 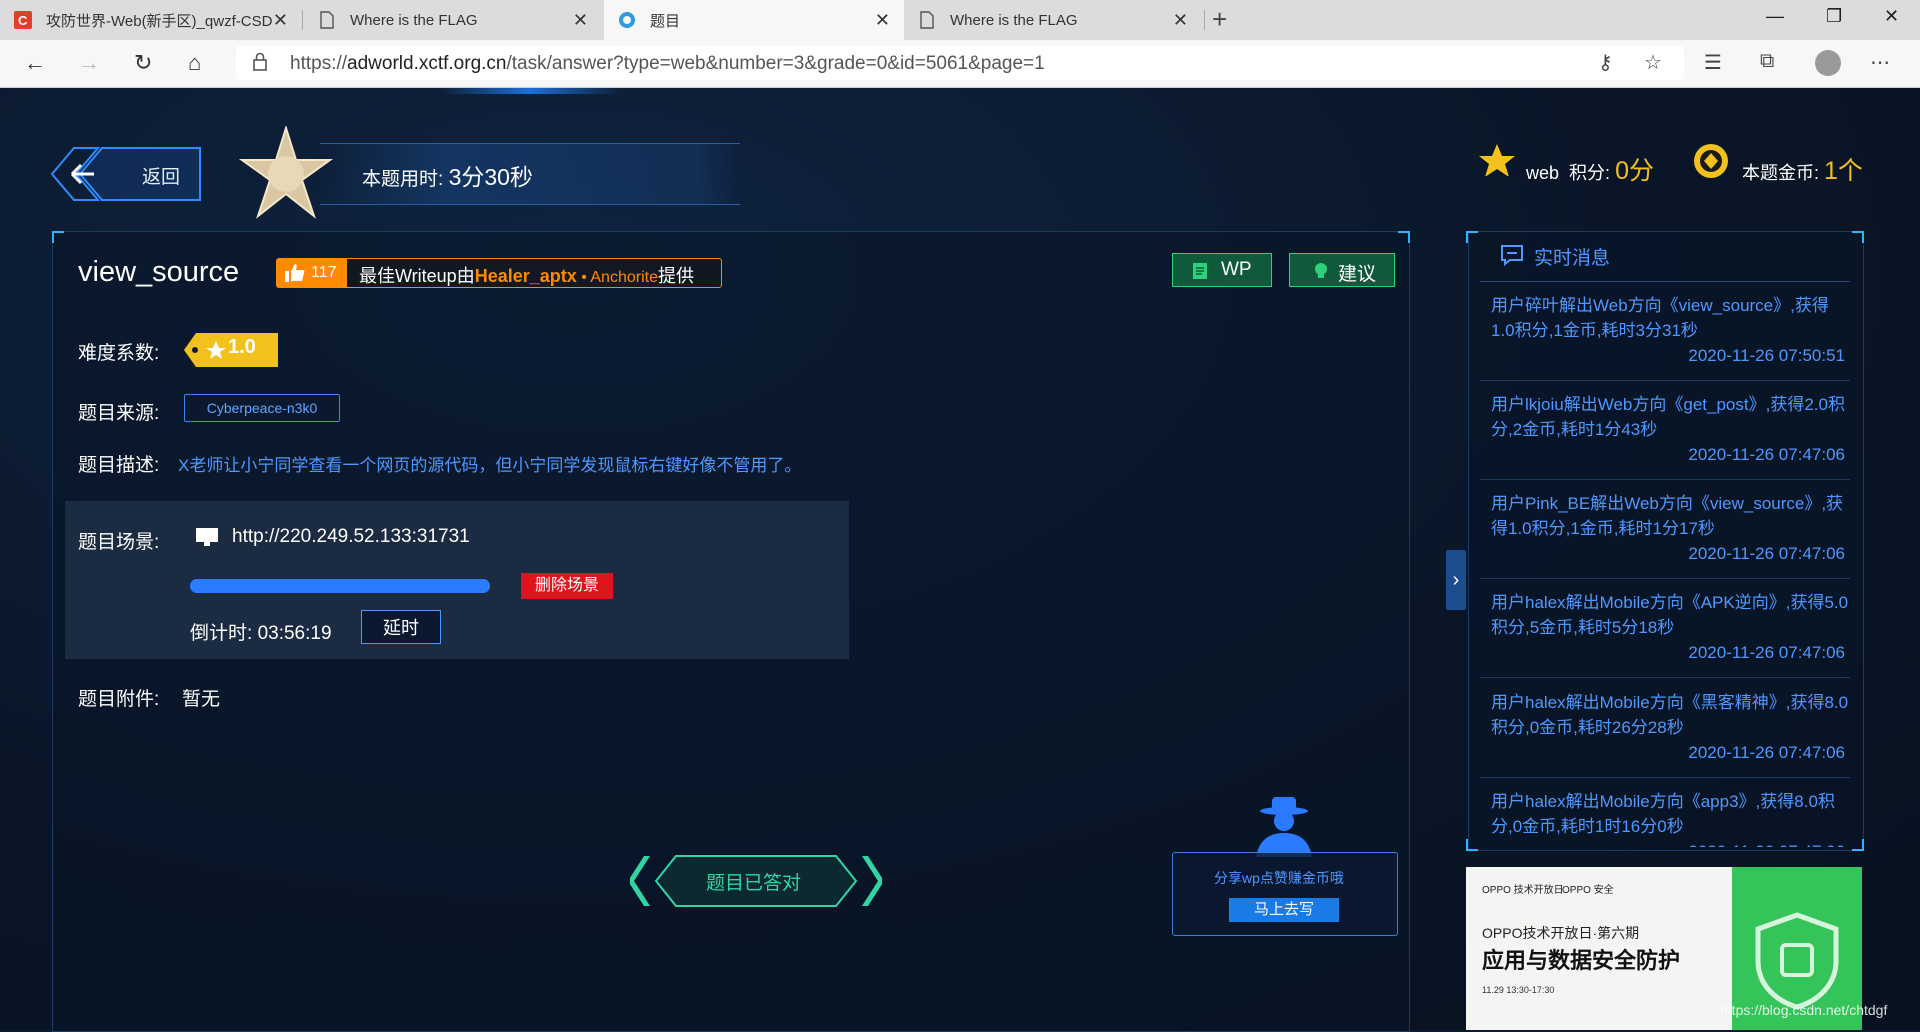 I want to click on restore-icon: ❐, so click(x=1834, y=16).